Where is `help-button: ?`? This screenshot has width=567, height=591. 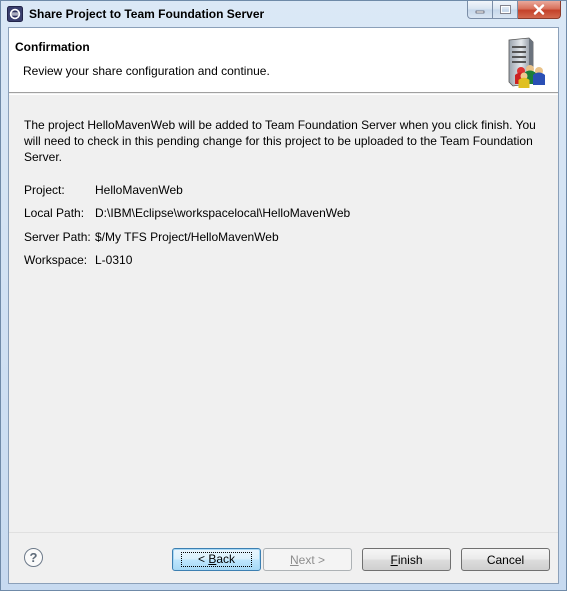 help-button: ? is located at coordinates (33, 557).